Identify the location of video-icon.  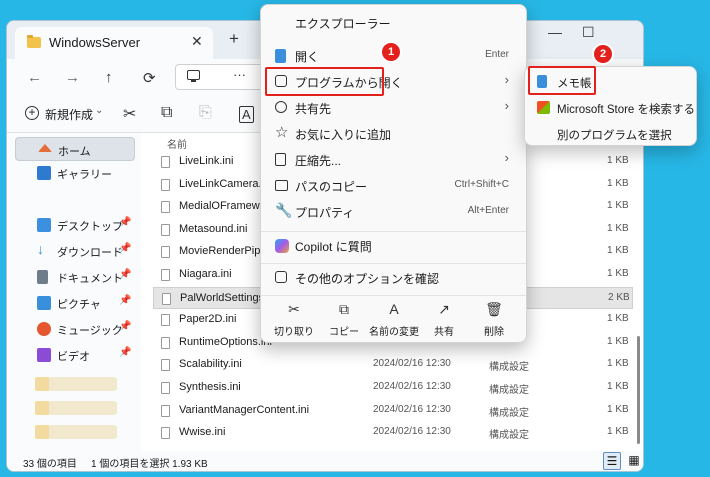
(44, 355).